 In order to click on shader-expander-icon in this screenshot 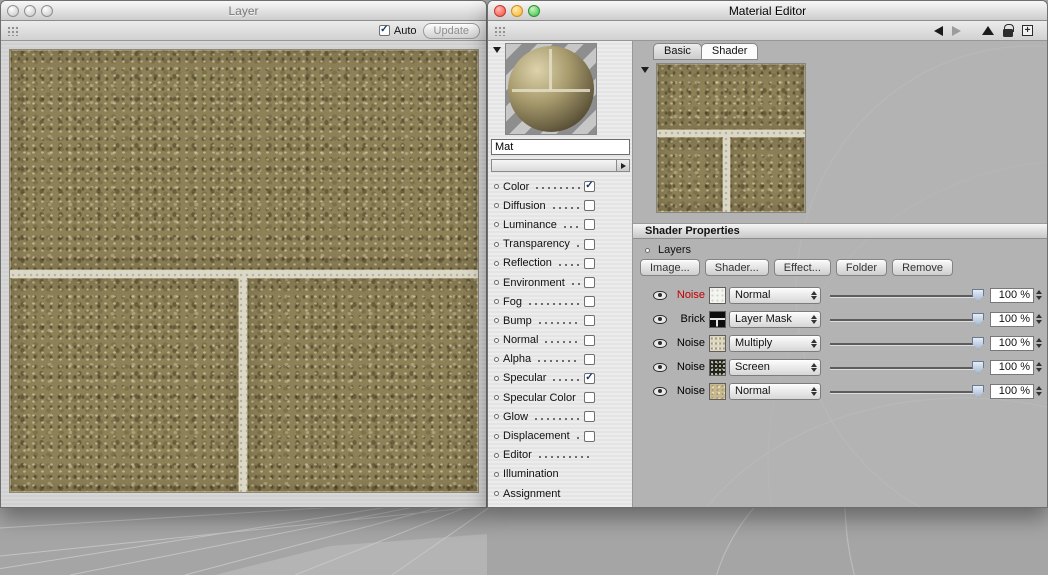, I will do `click(645, 70)`.